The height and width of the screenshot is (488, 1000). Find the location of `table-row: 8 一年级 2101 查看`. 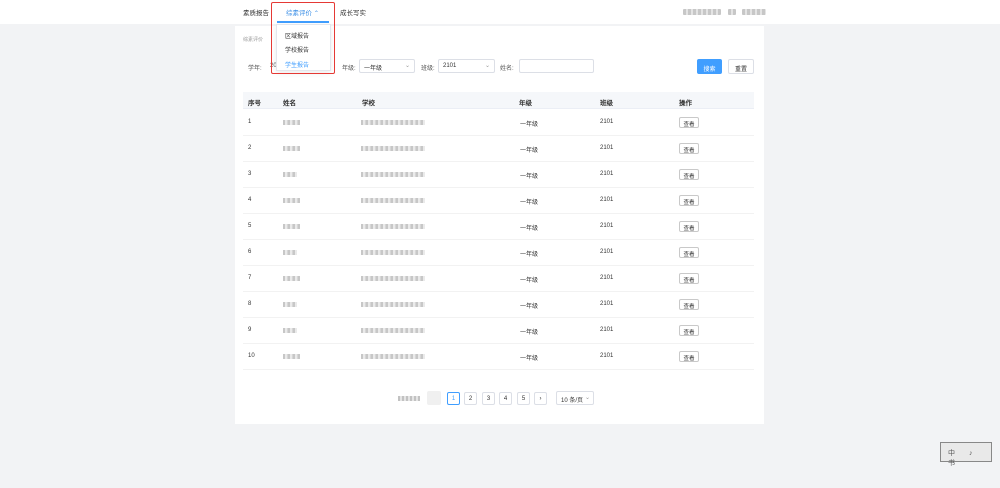

table-row: 8 一年级 2101 查看 is located at coordinates (498, 305).